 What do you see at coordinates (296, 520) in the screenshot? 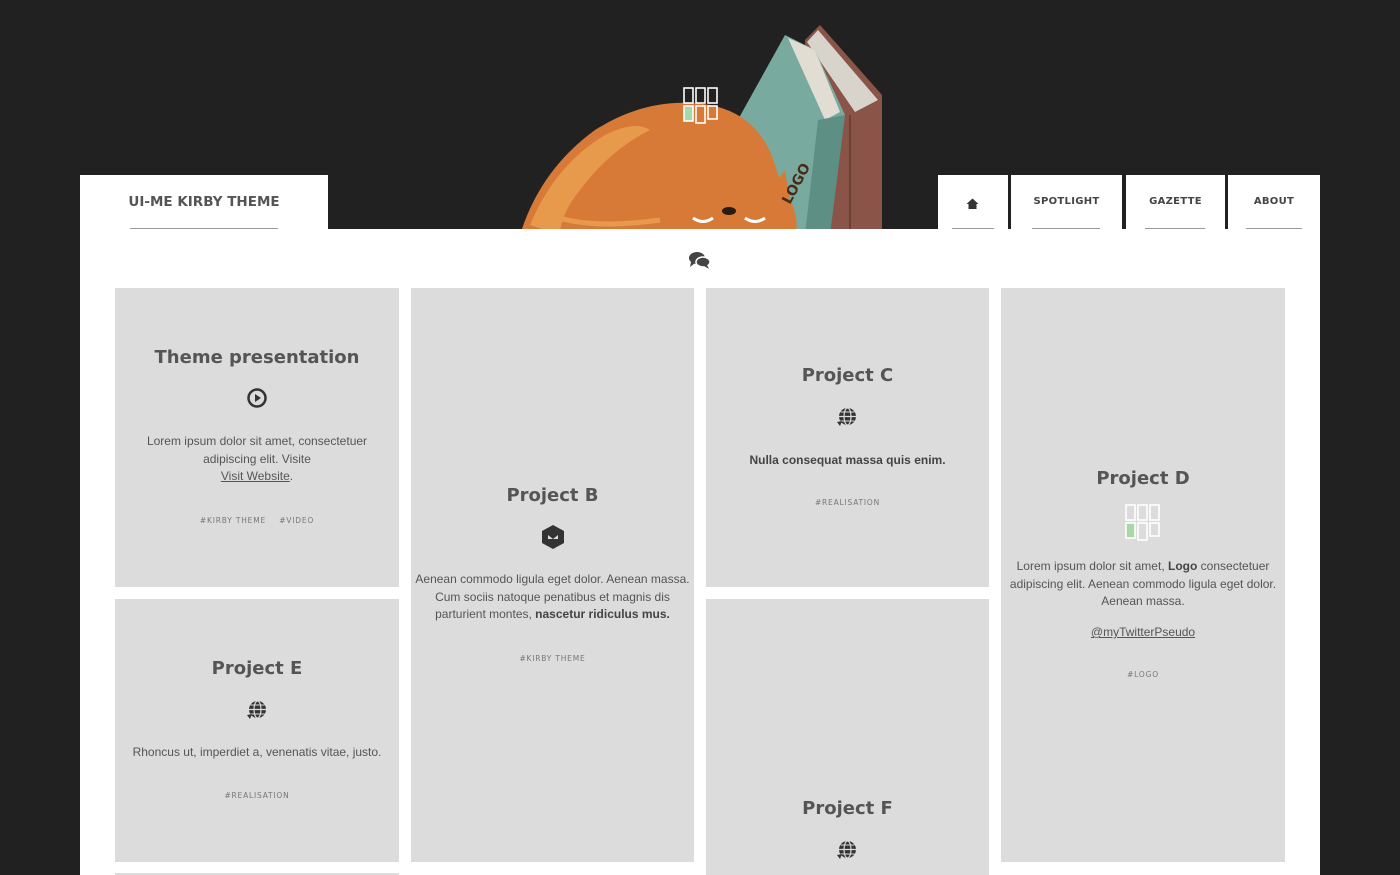
I see `tag: #VIDEO` at bounding box center [296, 520].